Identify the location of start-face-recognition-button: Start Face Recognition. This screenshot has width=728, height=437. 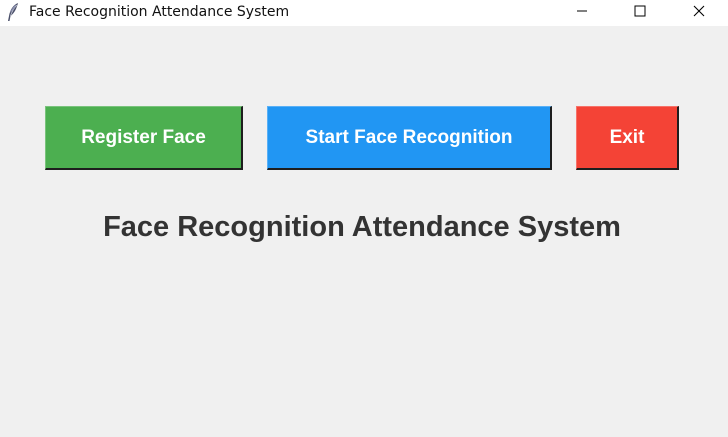
(409, 138).